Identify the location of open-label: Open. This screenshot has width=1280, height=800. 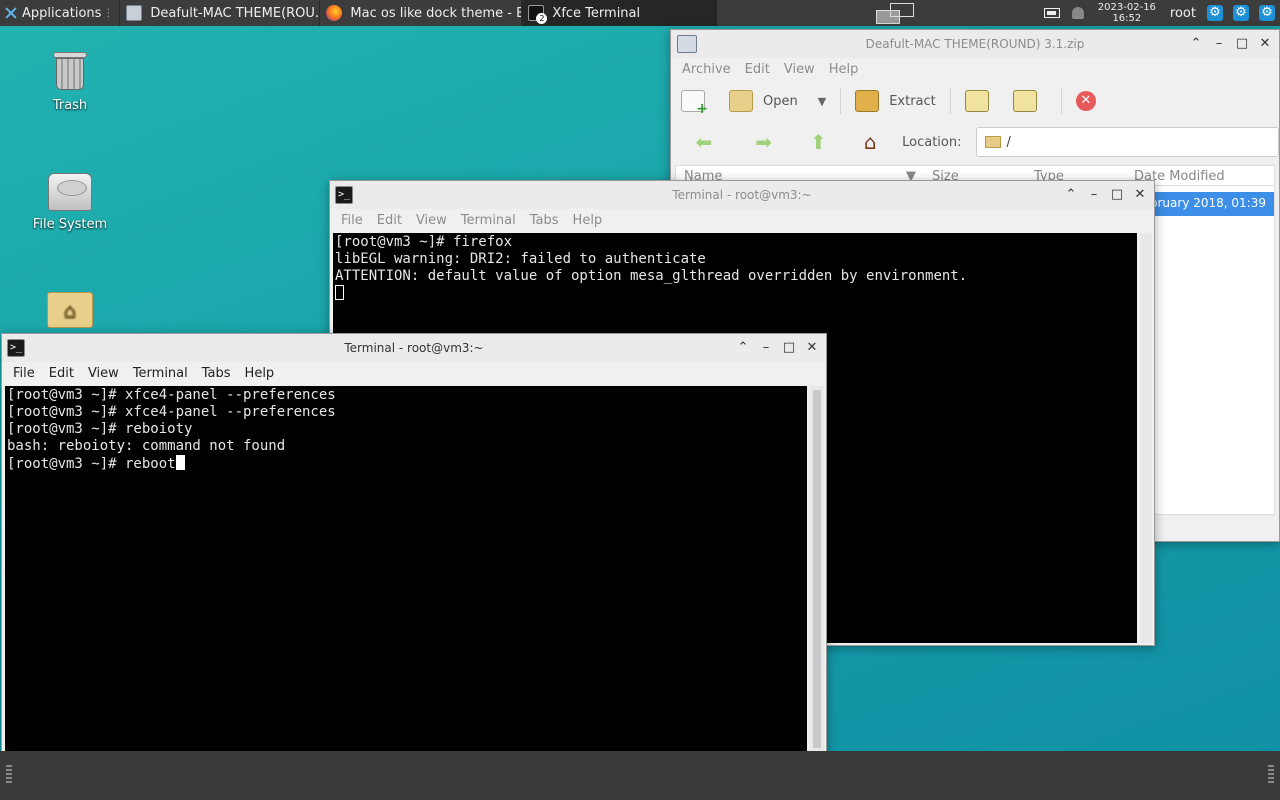
(780, 101).